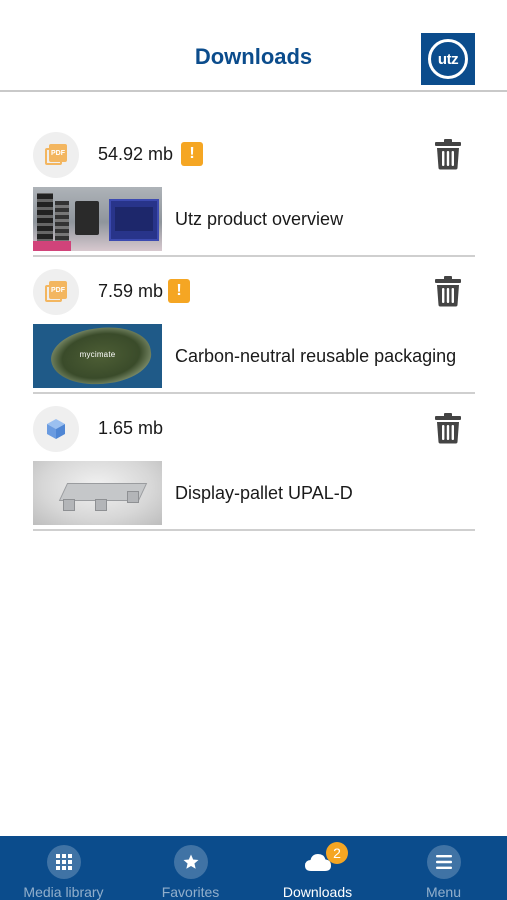 The image size is (507, 900). Describe the element at coordinates (56, 429) in the screenshot. I see `cube-icon` at that location.